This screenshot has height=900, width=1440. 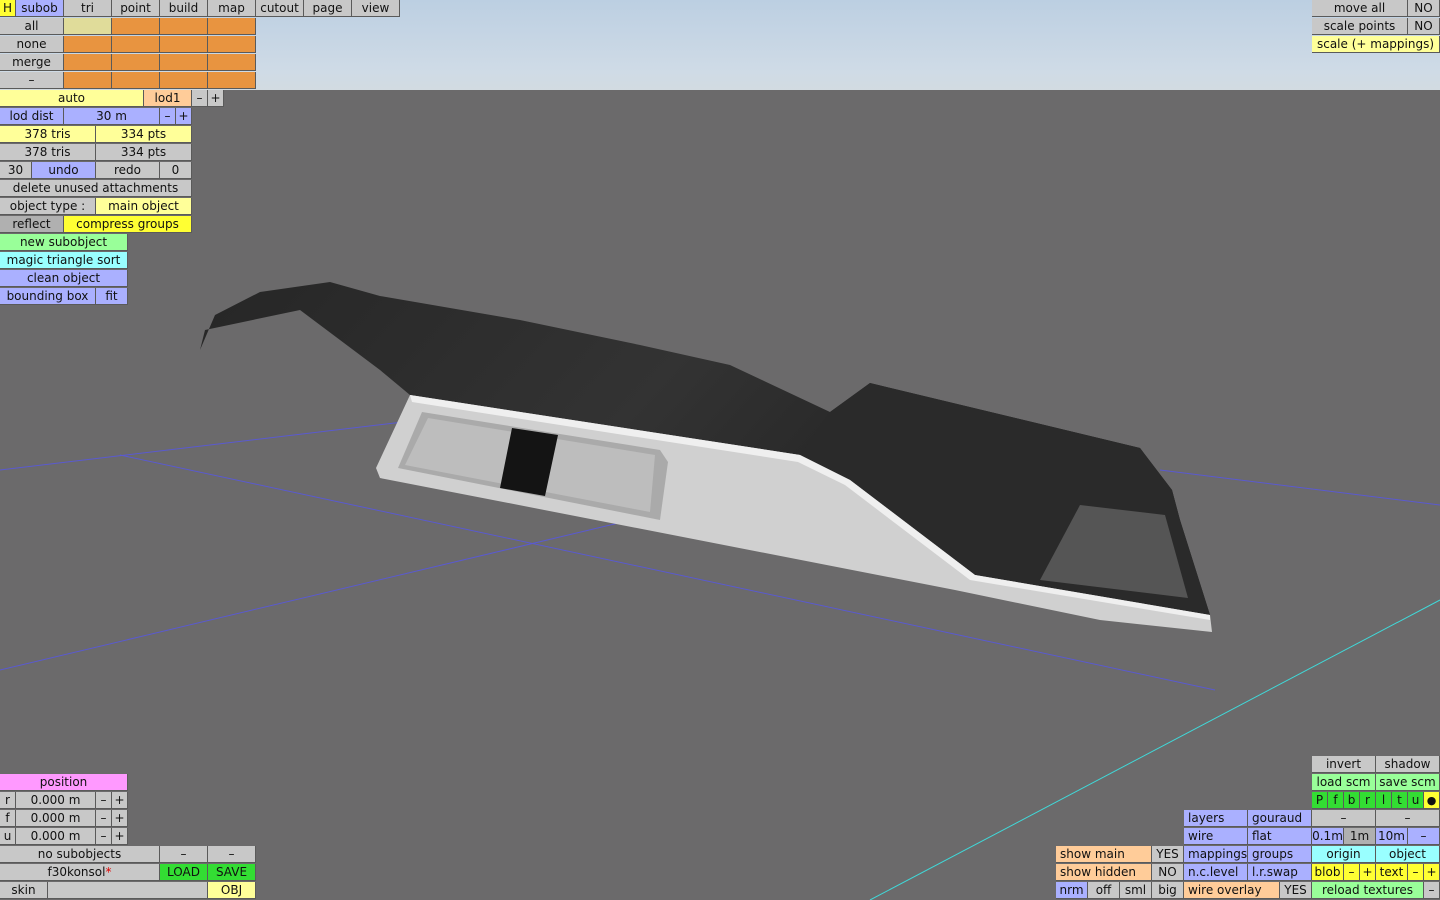 What do you see at coordinates (1104, 872) in the screenshot?
I see `show-hidden-button: show hidden` at bounding box center [1104, 872].